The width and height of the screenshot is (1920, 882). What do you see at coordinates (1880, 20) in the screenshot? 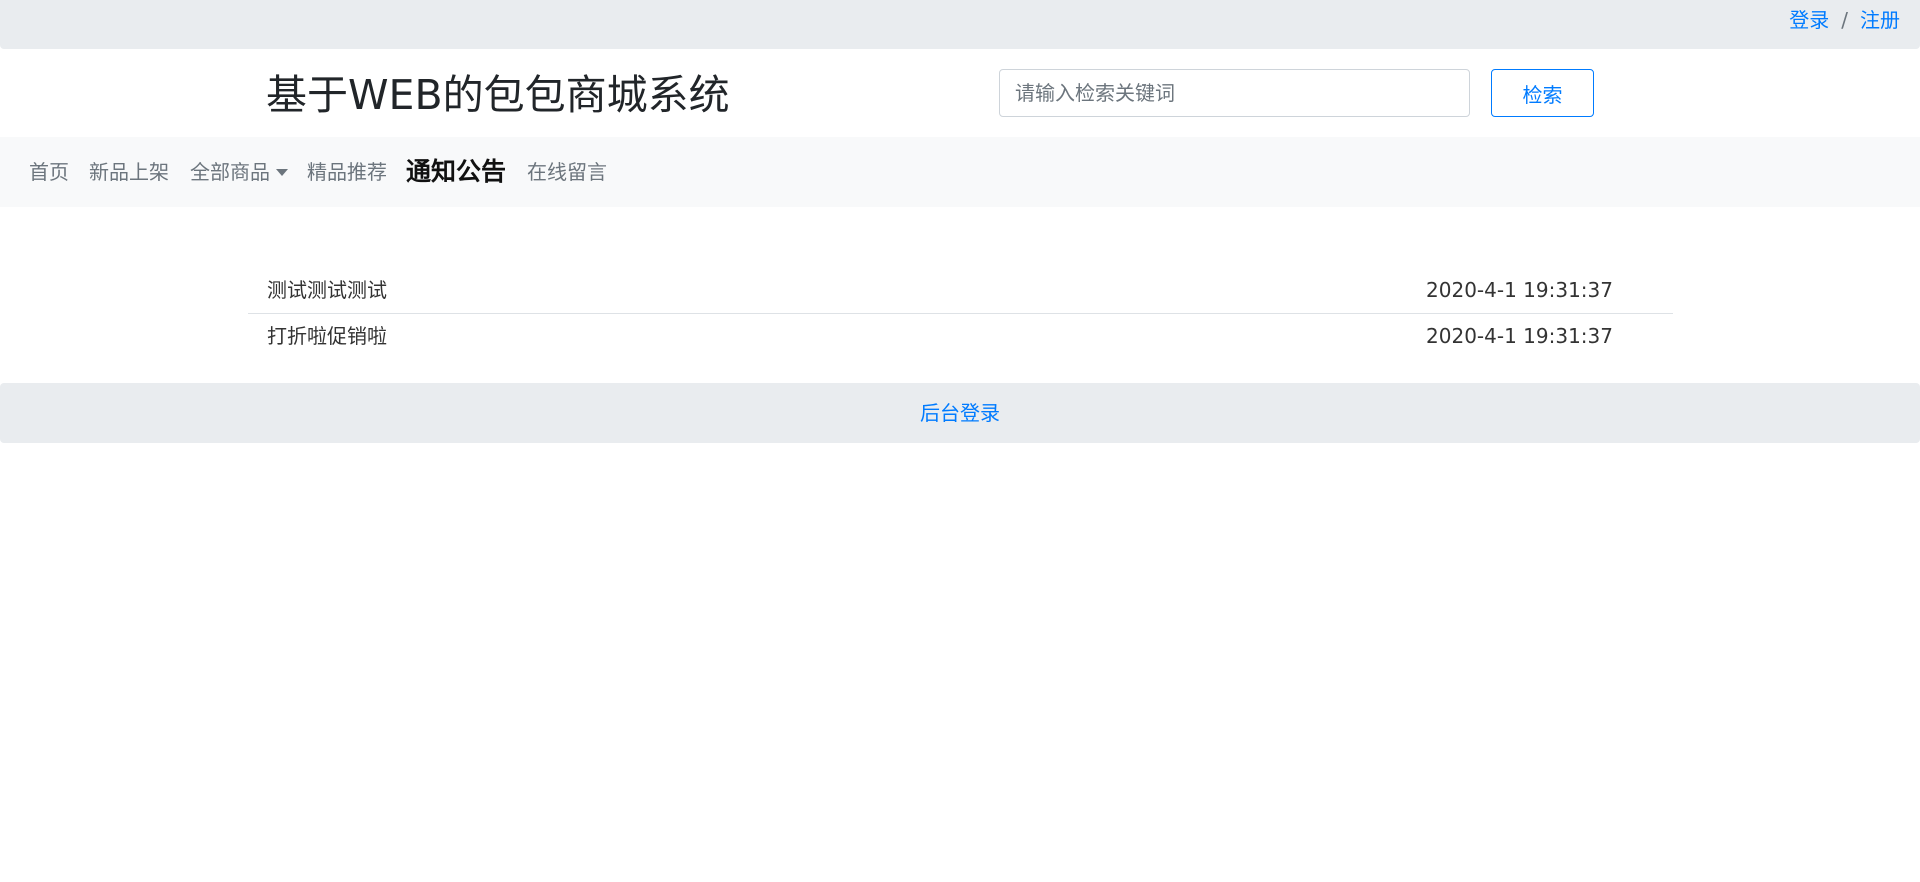
I see `register-link: 注册` at bounding box center [1880, 20].